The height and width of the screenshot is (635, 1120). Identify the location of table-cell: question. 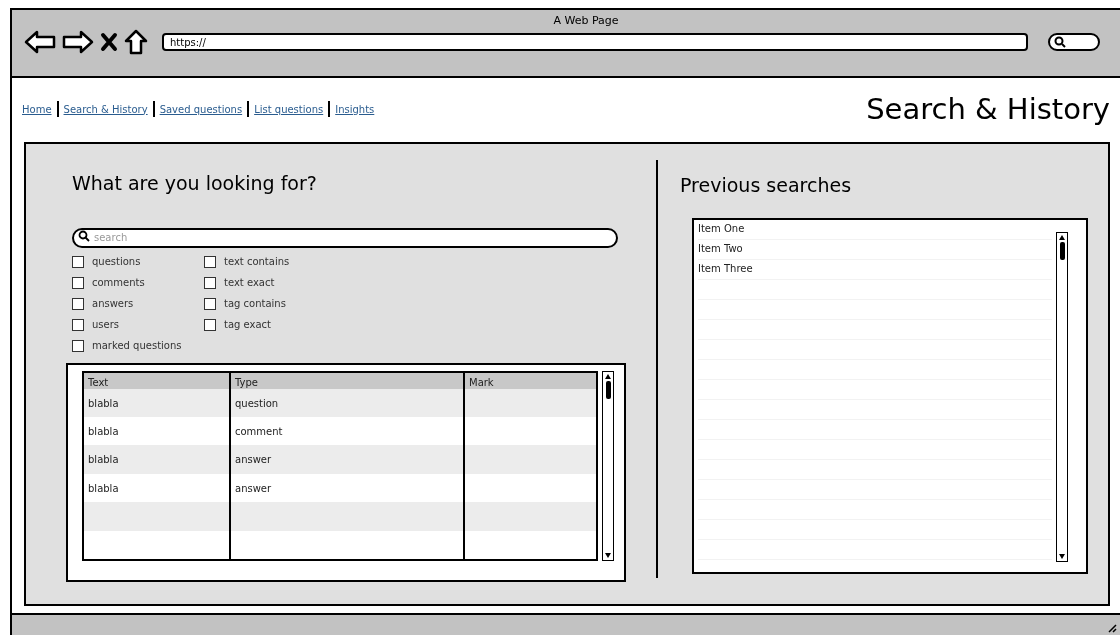
(346, 403).